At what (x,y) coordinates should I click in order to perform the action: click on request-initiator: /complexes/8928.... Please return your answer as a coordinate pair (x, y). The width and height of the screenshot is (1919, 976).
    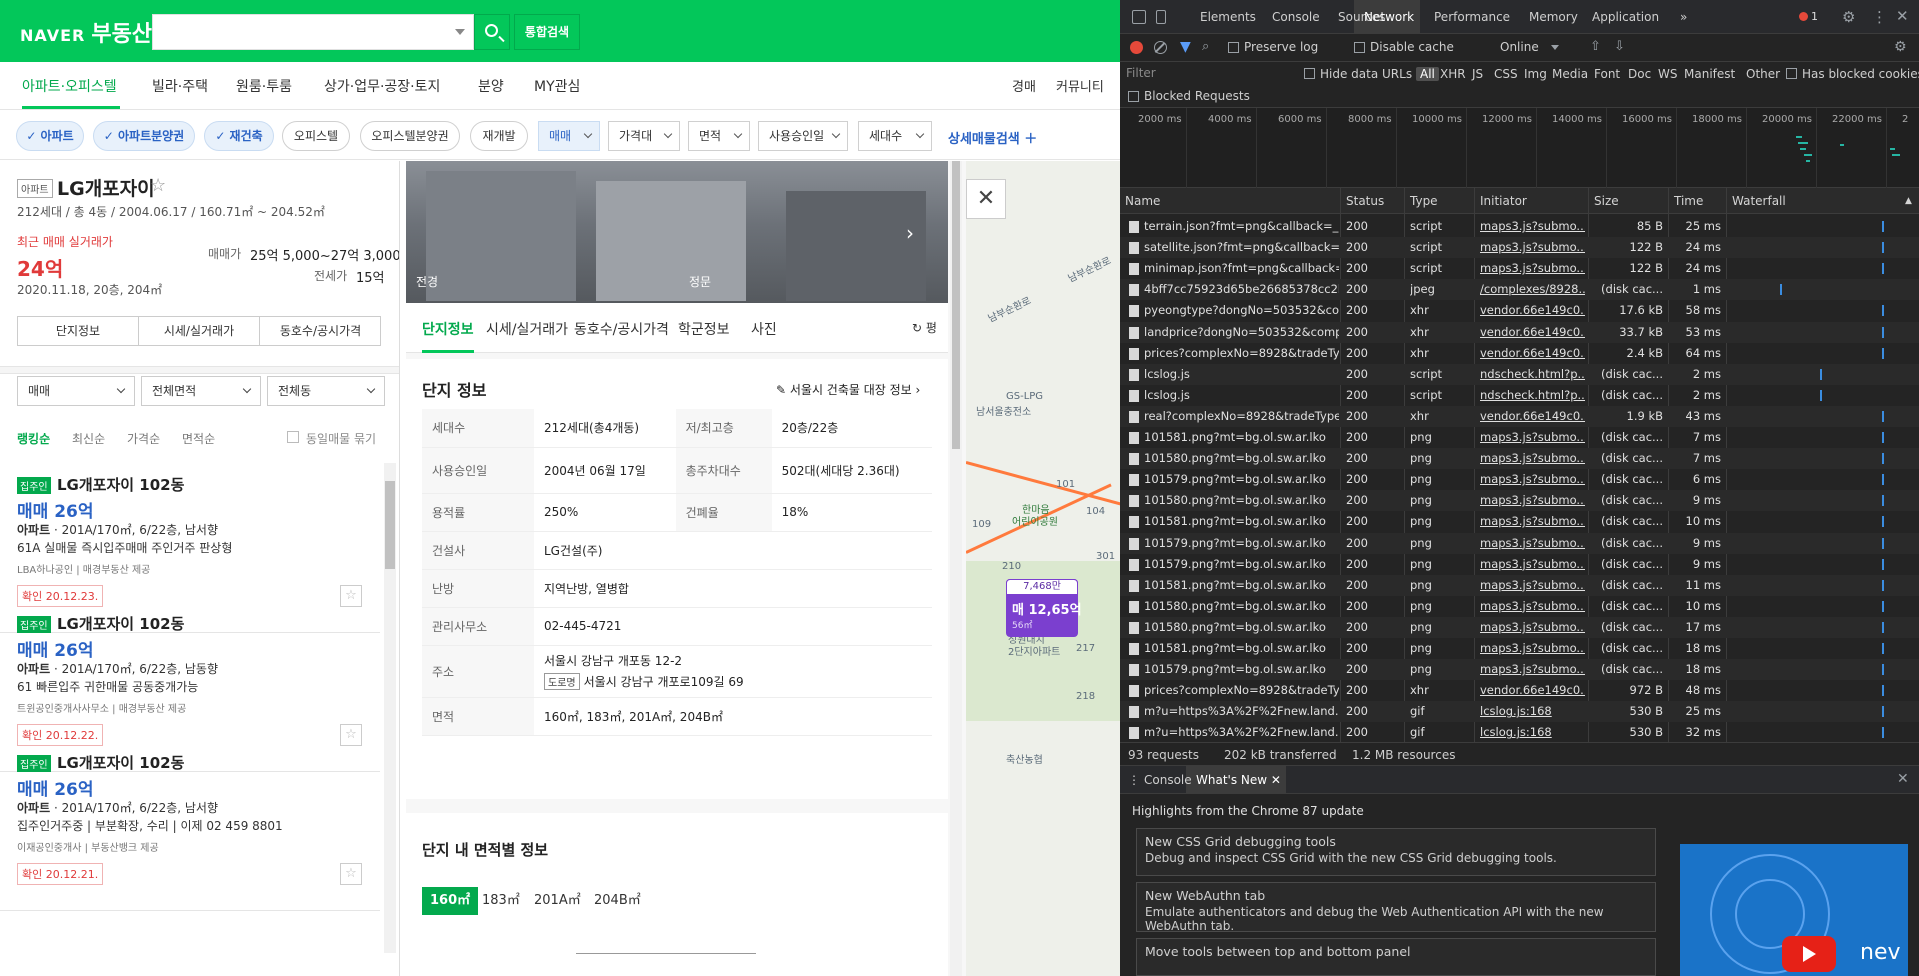
    Looking at the image, I should click on (1532, 289).